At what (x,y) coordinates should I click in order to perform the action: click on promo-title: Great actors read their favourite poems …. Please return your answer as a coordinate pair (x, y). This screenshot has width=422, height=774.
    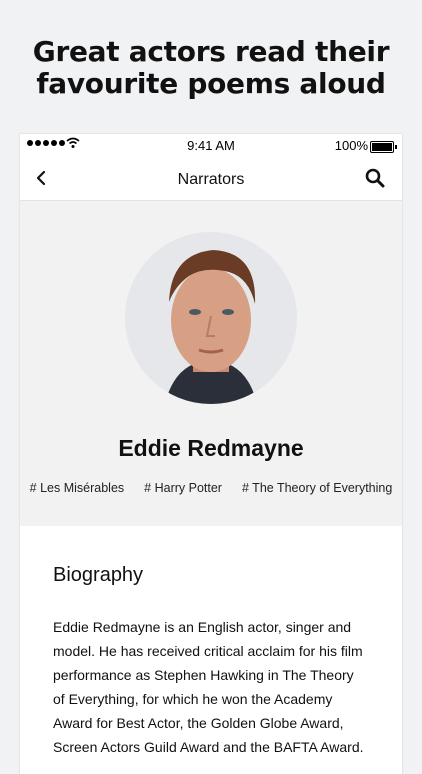
    Looking at the image, I should click on (211, 68).